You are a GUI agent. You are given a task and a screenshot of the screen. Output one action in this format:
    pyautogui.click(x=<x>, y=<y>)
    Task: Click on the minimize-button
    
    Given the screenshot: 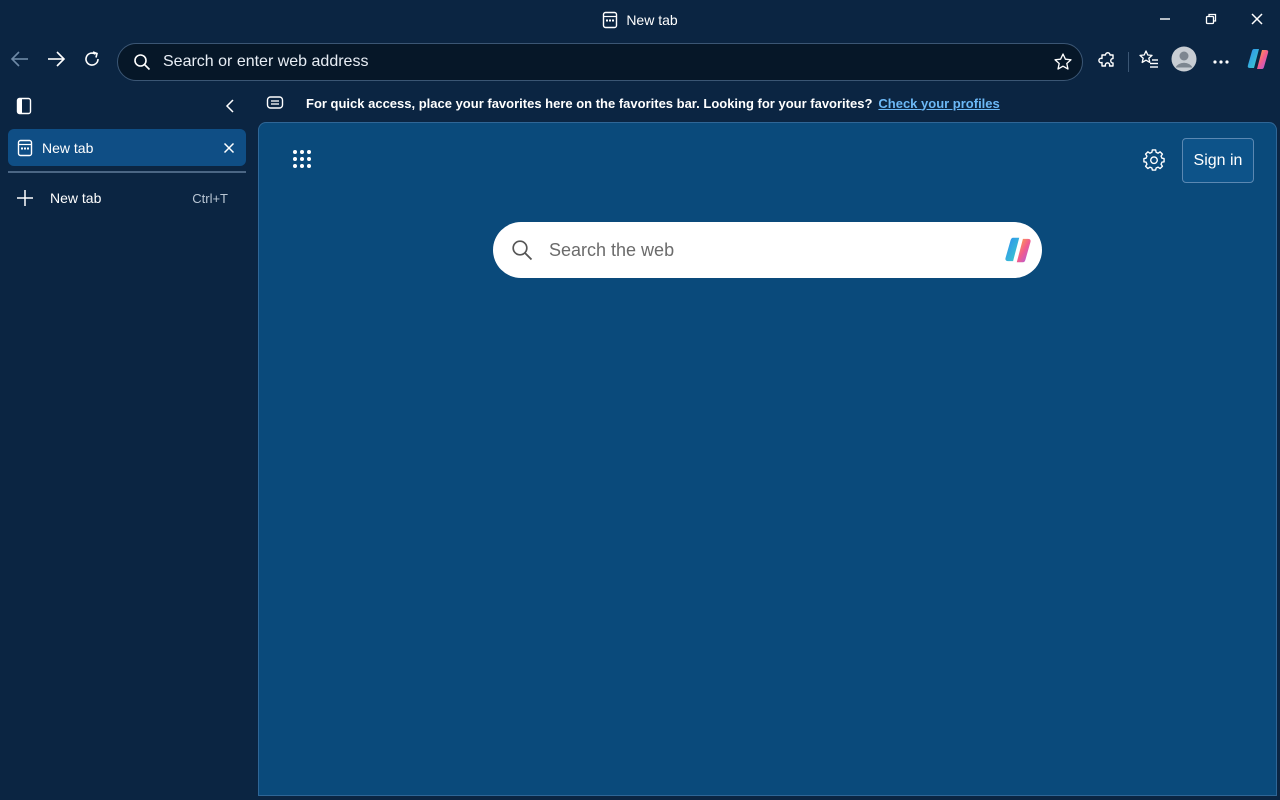 What is the action you would take?
    pyautogui.click(x=1165, y=19)
    